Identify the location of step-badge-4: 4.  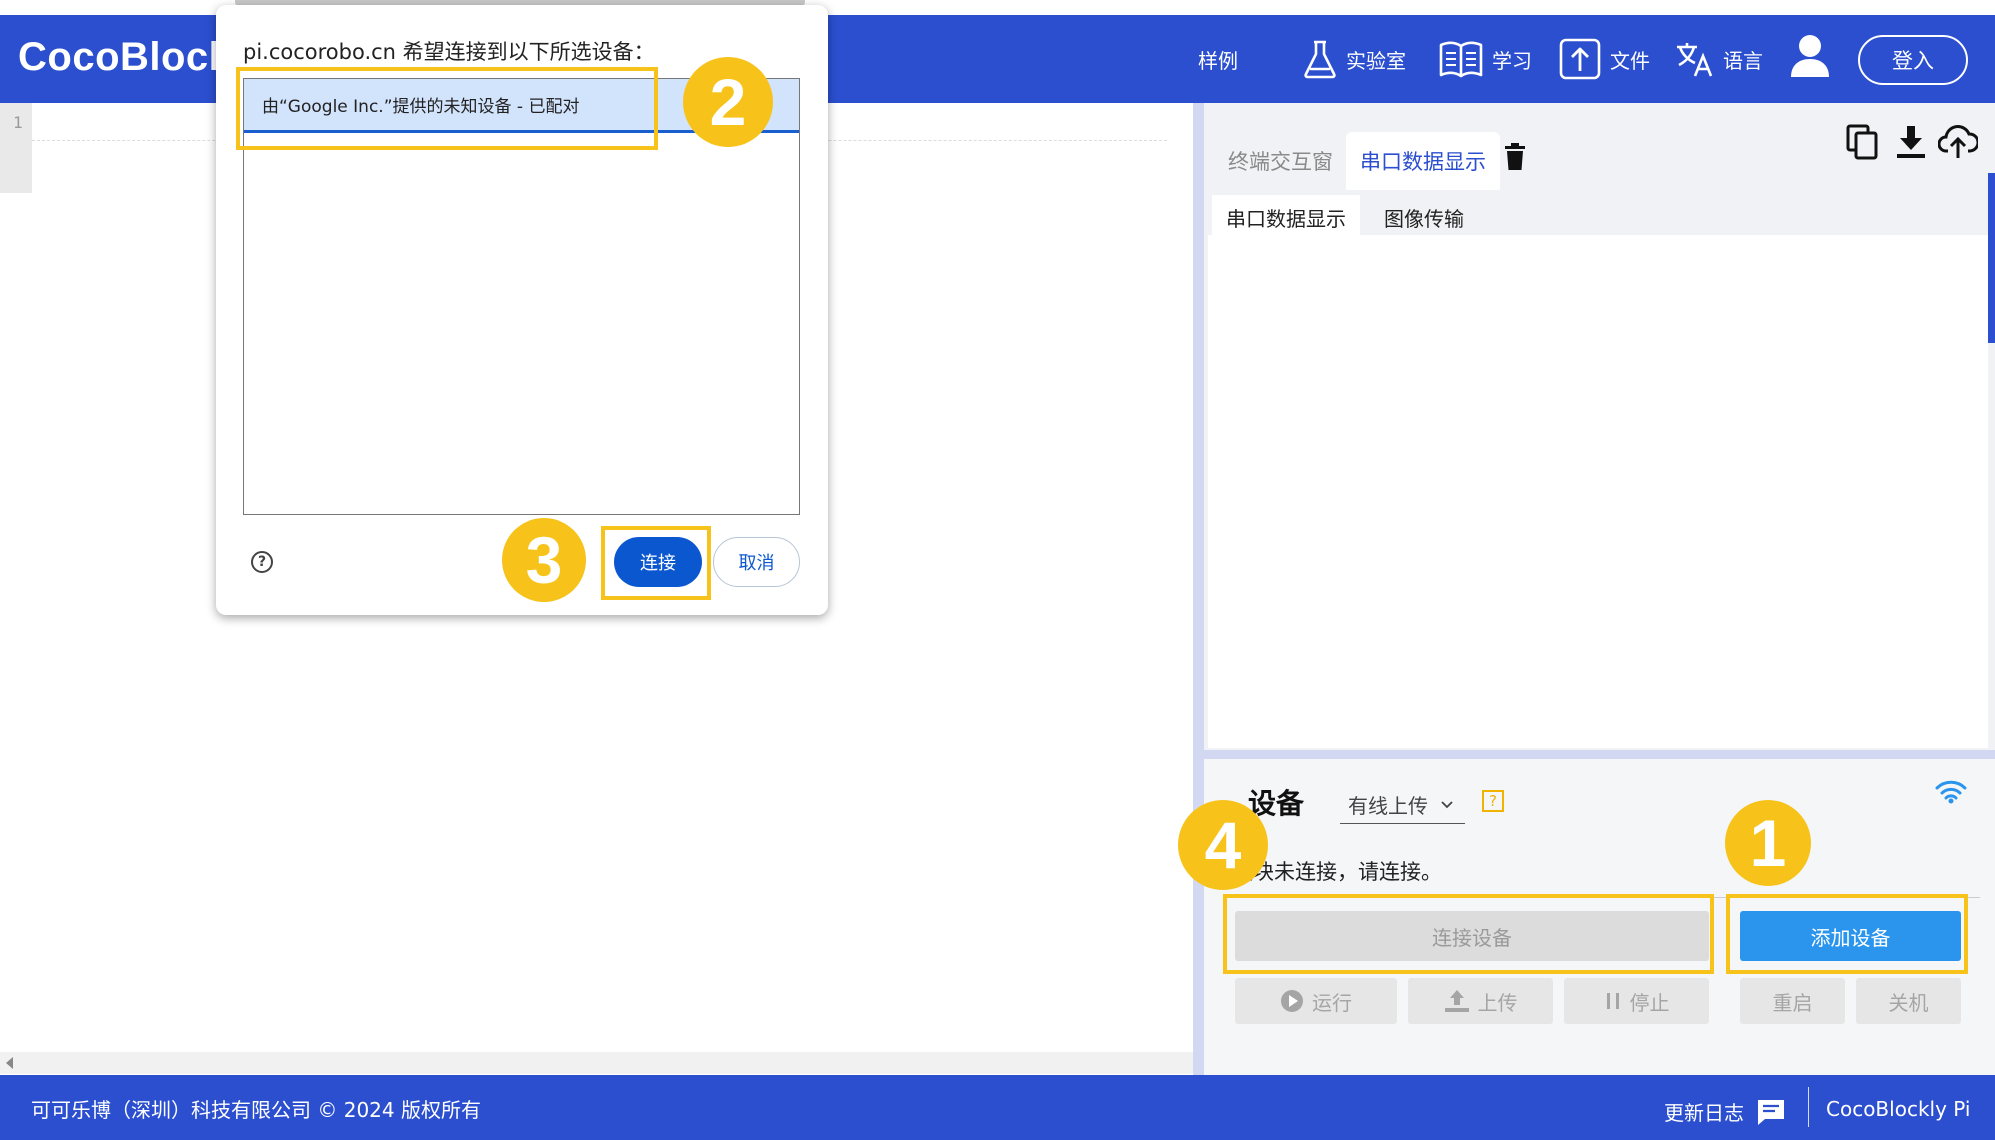
(1223, 845).